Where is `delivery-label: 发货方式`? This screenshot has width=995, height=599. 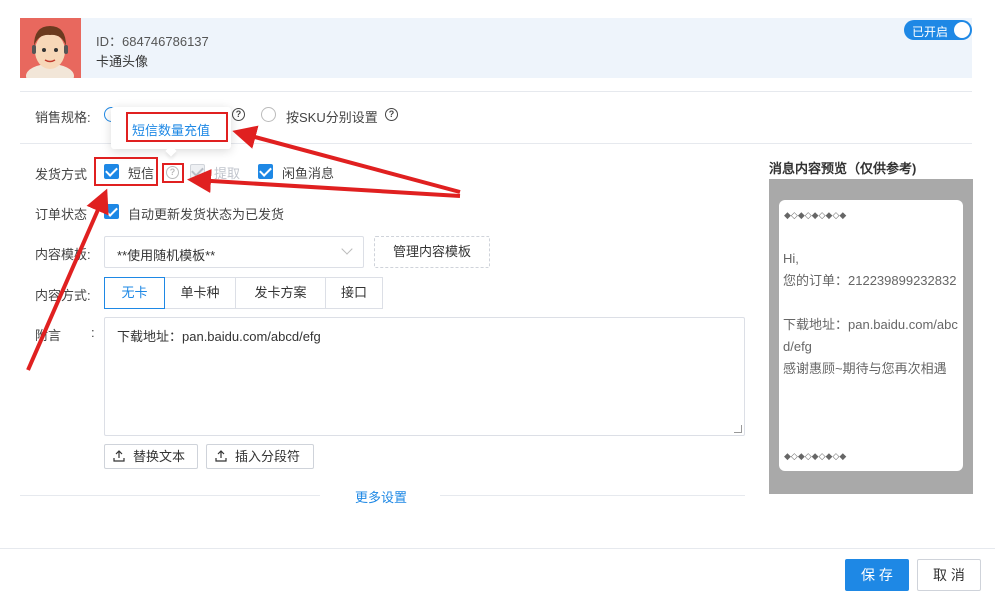 delivery-label: 发货方式 is located at coordinates (61, 174).